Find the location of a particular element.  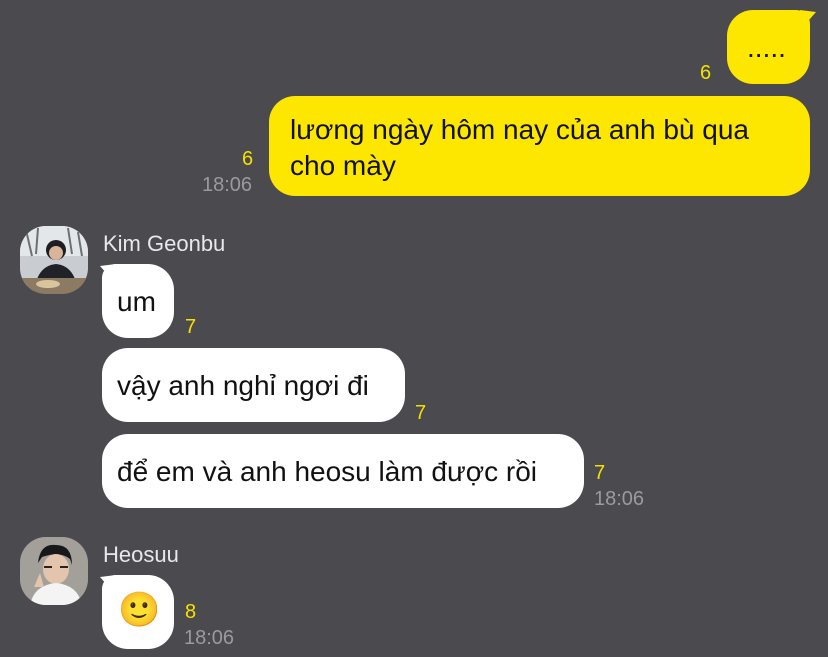

incoming-message-bubble: vậy anh nghỉ ngơi đi is located at coordinates (253, 385).